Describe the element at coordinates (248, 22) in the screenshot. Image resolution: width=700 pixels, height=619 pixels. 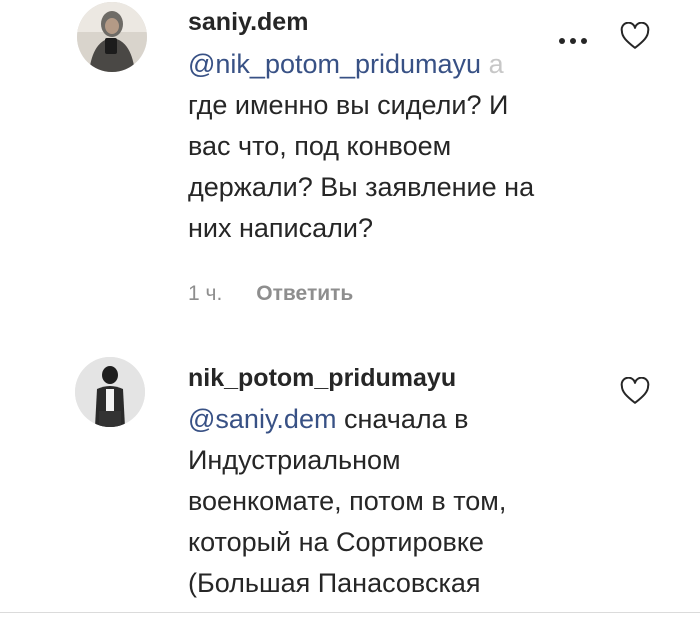
I see `comment-username: saniy.dem` at that location.